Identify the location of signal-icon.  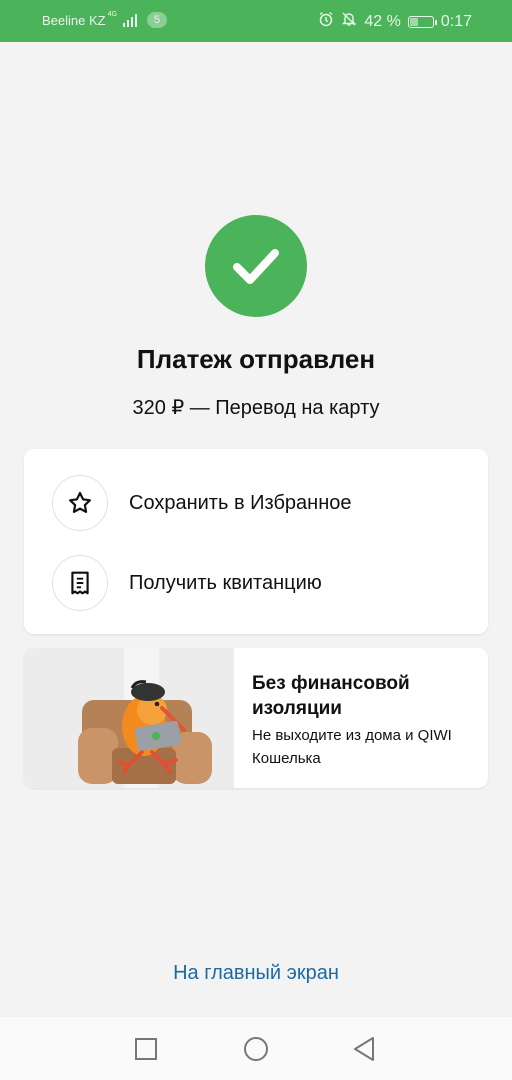
(129, 20).